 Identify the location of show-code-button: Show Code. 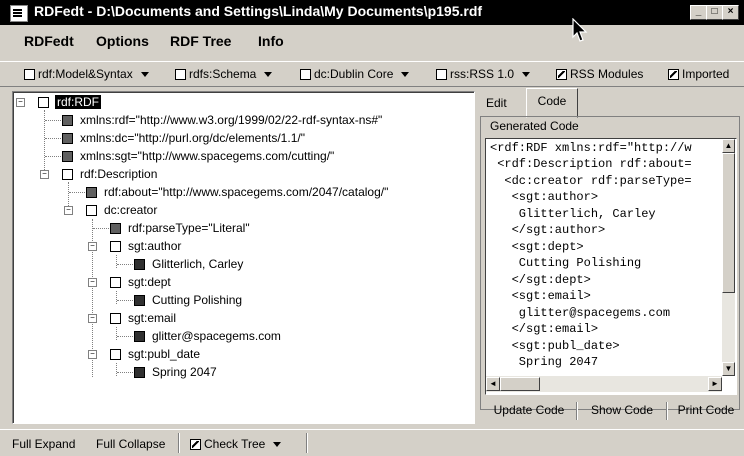
(622, 411).